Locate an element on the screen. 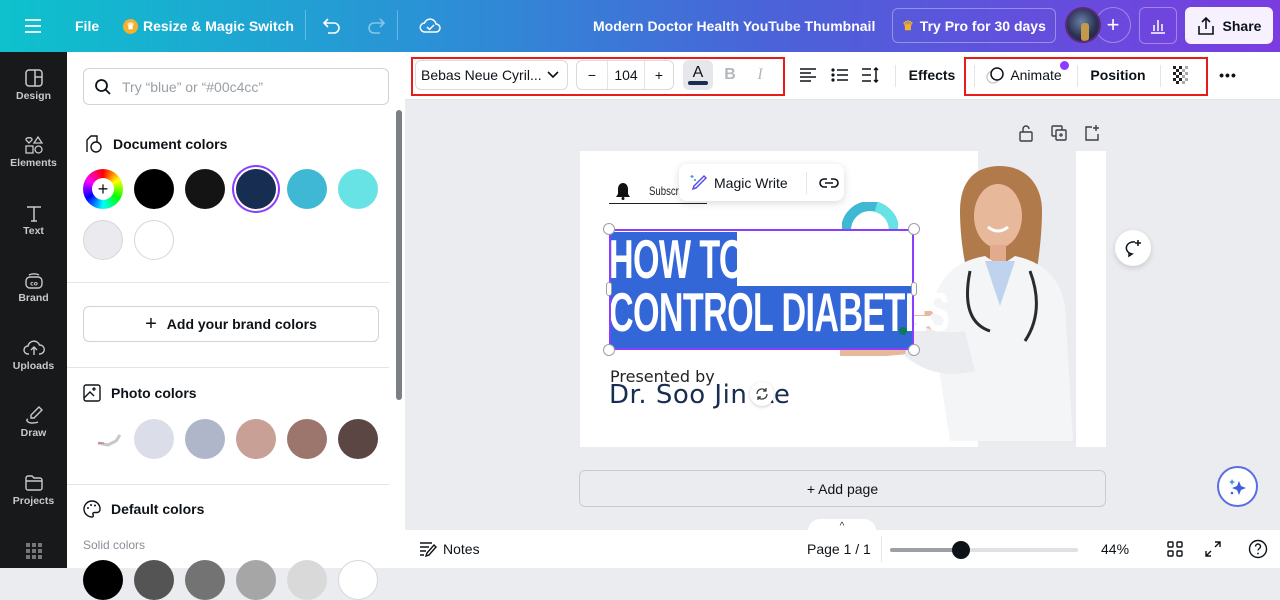  avatar is located at coordinates (1083, 25).